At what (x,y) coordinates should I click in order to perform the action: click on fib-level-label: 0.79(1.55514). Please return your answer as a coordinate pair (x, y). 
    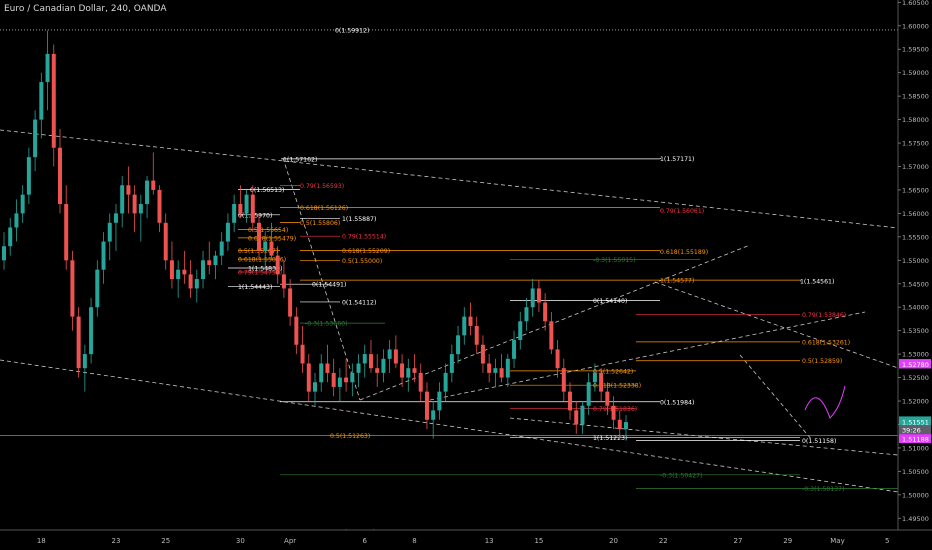
    Looking at the image, I should click on (364, 237).